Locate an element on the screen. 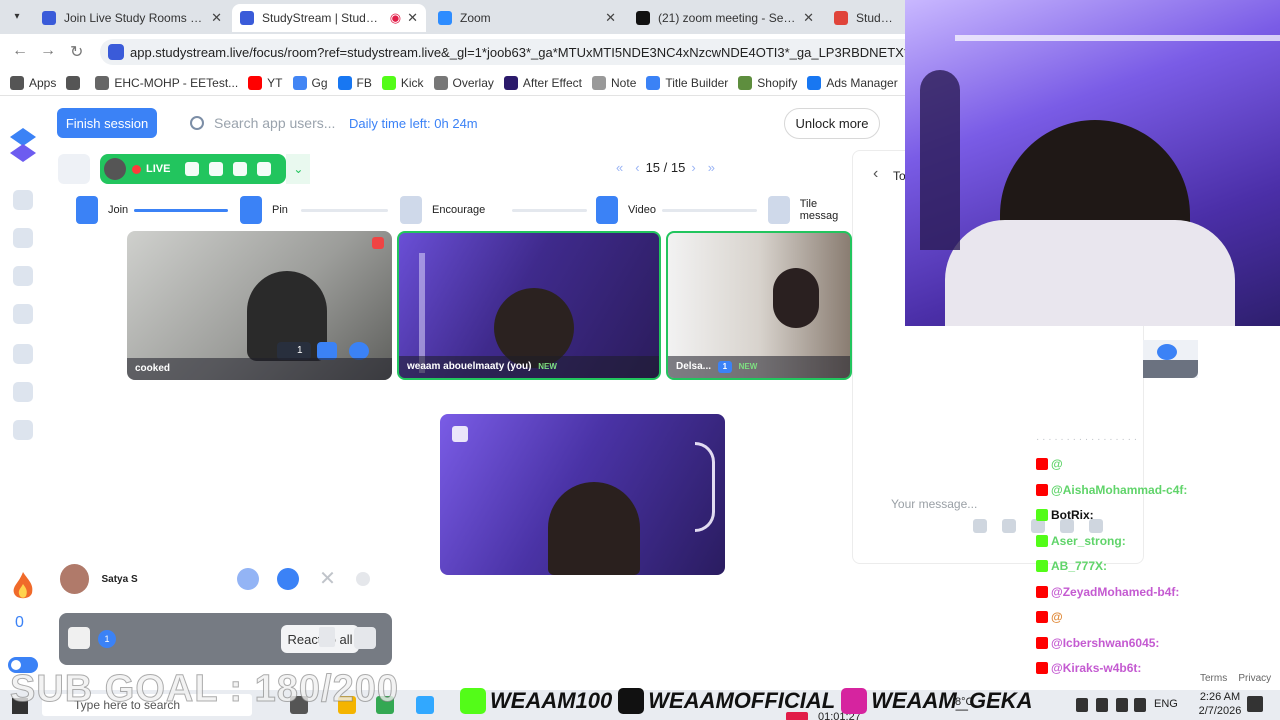 The height and width of the screenshot is (720, 1280). shield-icon is located at coordinates (240, 169).